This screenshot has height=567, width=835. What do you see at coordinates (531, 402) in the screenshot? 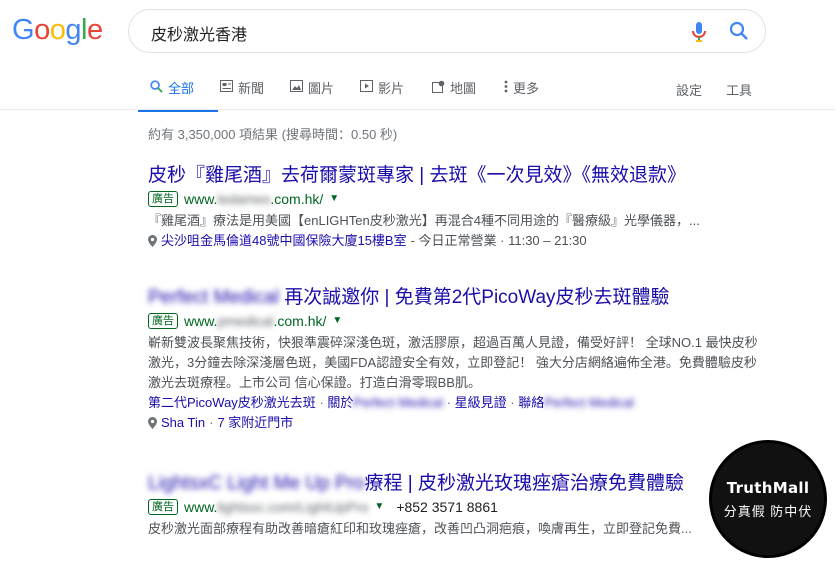
I see `sitelink-prefix: 聯絡` at bounding box center [531, 402].